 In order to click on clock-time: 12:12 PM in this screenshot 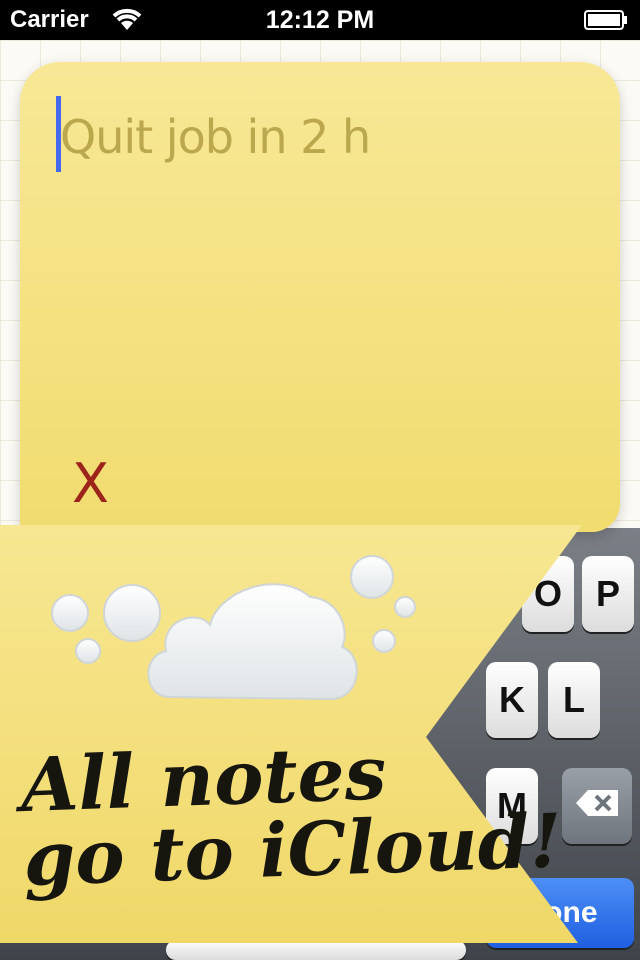, I will do `click(320, 20)`.